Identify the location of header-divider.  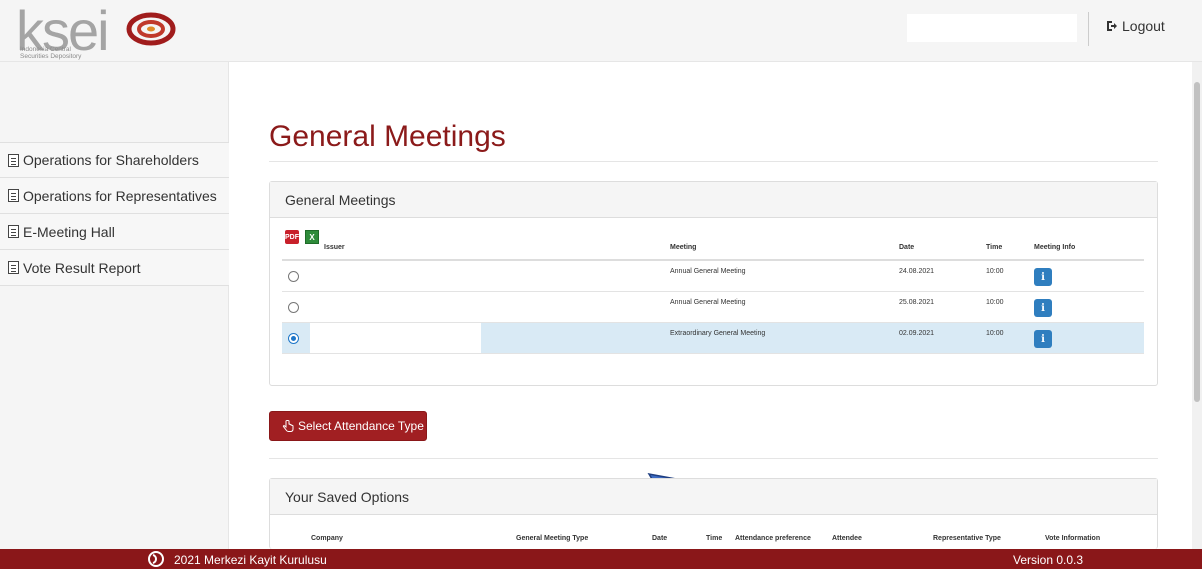
(1088, 29).